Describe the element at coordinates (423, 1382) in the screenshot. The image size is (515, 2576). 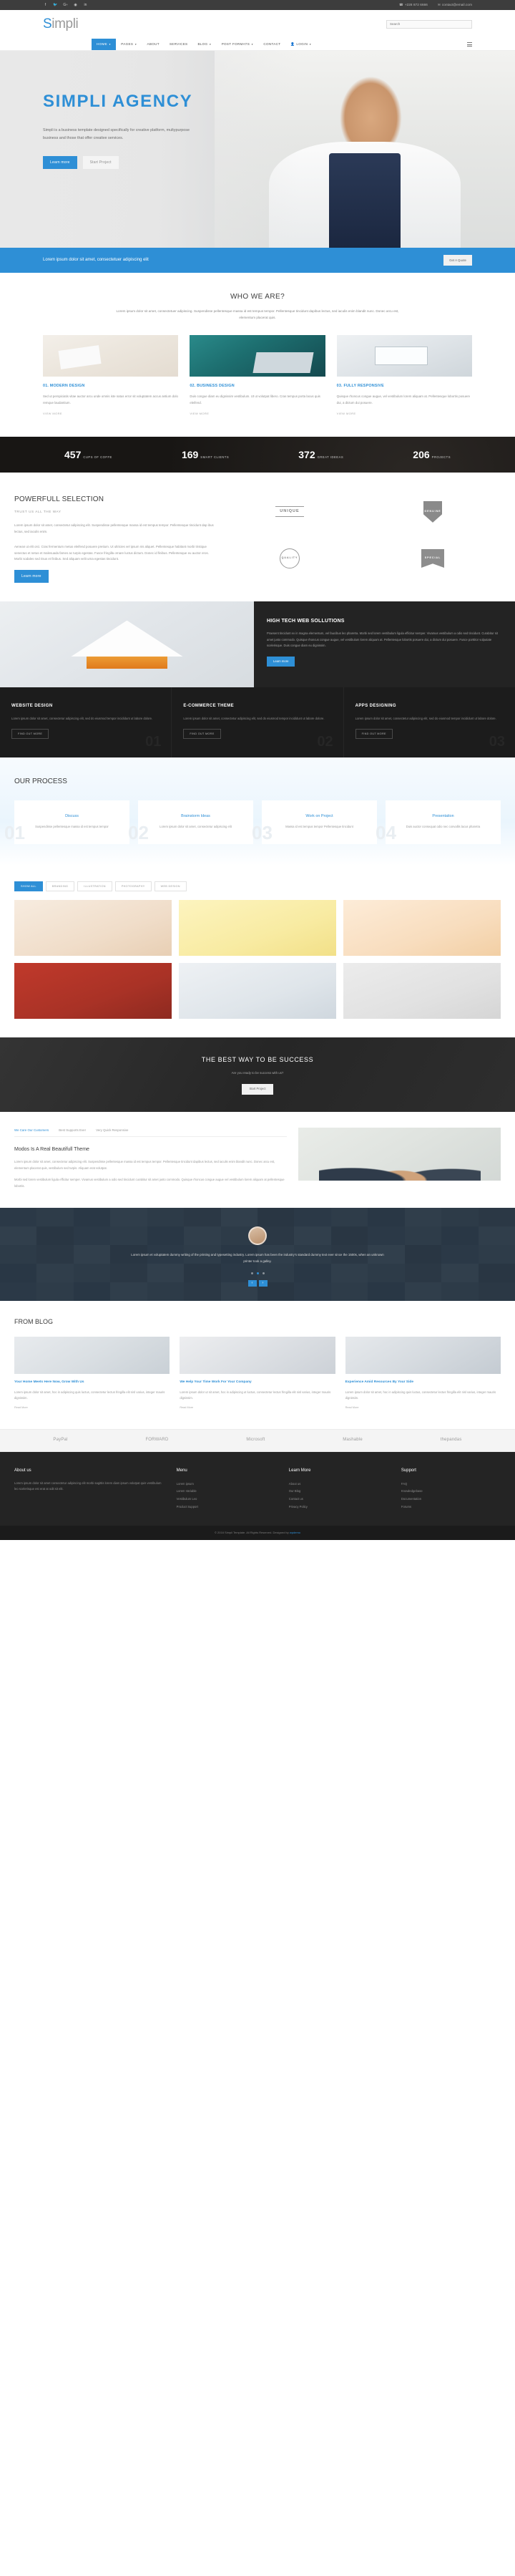
I see `blog-post-title: Experience Amid Resources By Your Side` at that location.